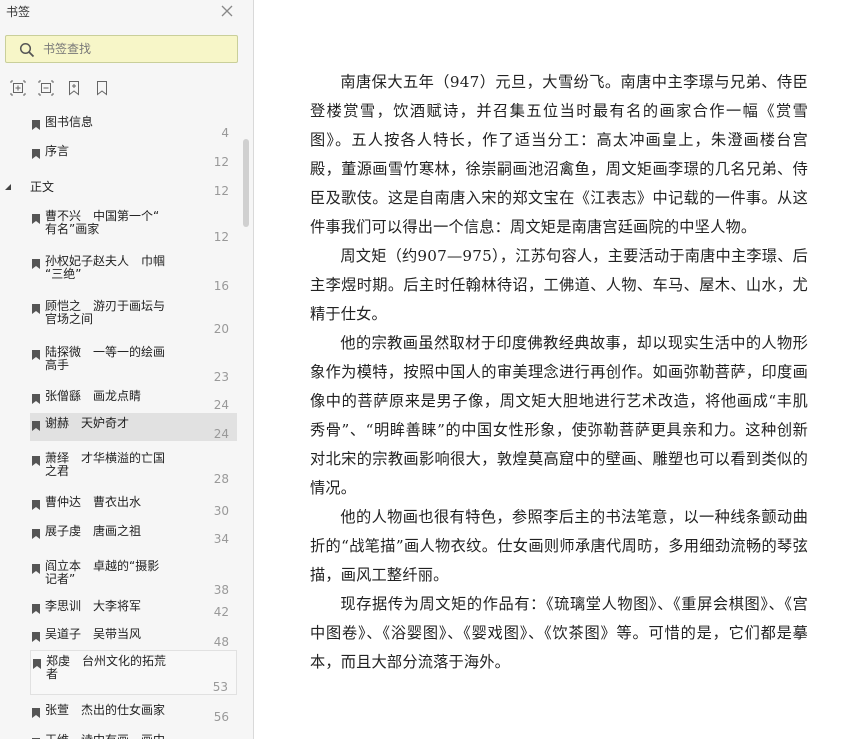  Describe the element at coordinates (221, 642) in the screenshot. I see `bookmark-page-number: 48` at that location.